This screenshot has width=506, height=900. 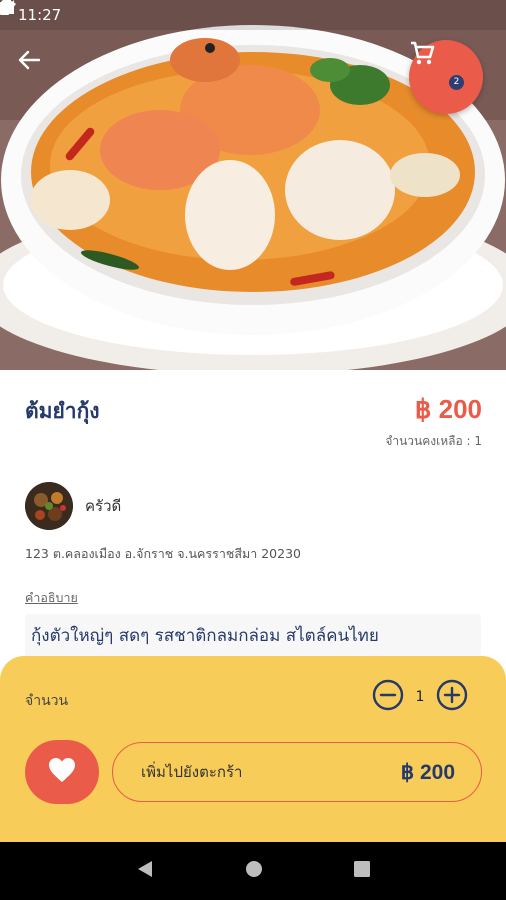 I want to click on home-circle-icon, so click(x=254, y=871).